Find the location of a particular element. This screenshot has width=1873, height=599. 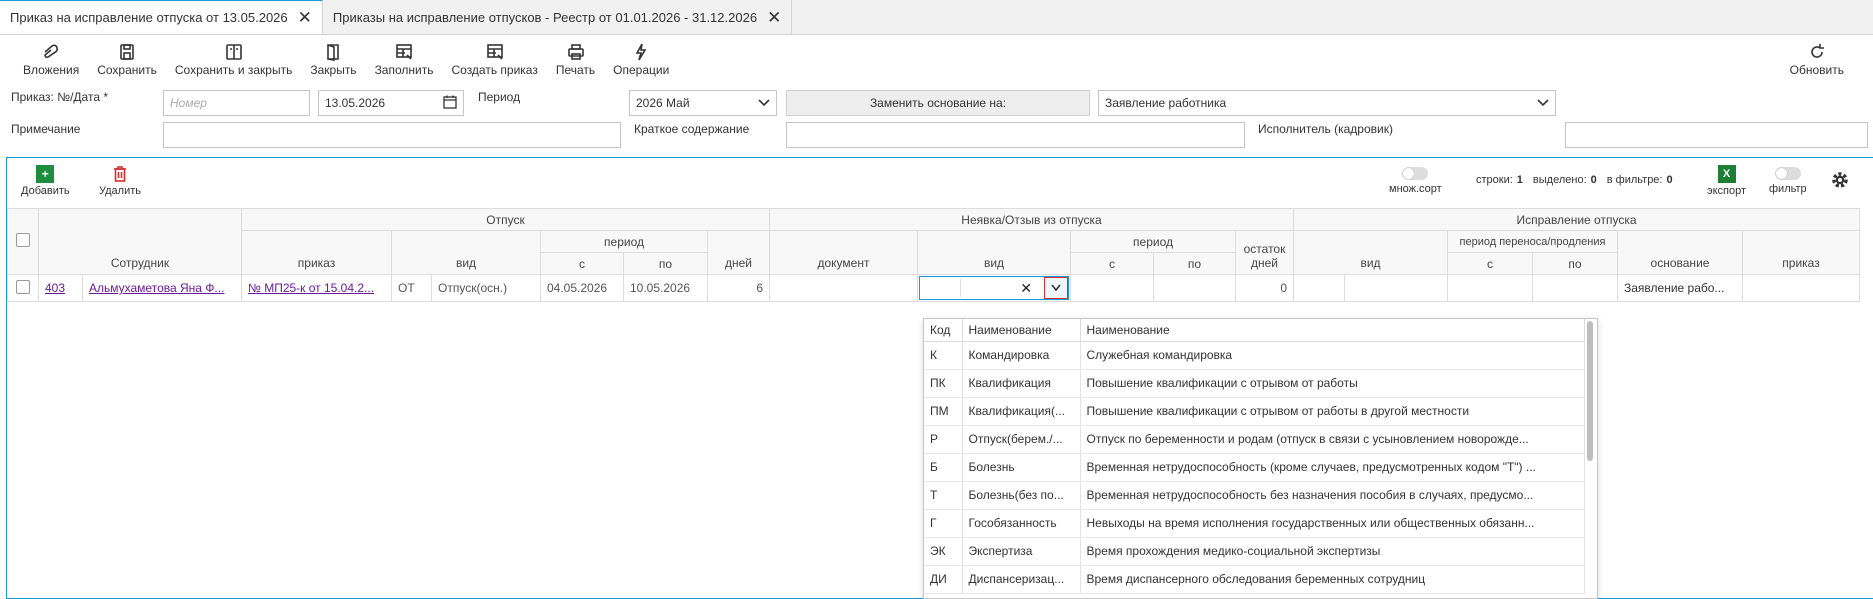

delete-button: Удалить is located at coordinates (120, 181).